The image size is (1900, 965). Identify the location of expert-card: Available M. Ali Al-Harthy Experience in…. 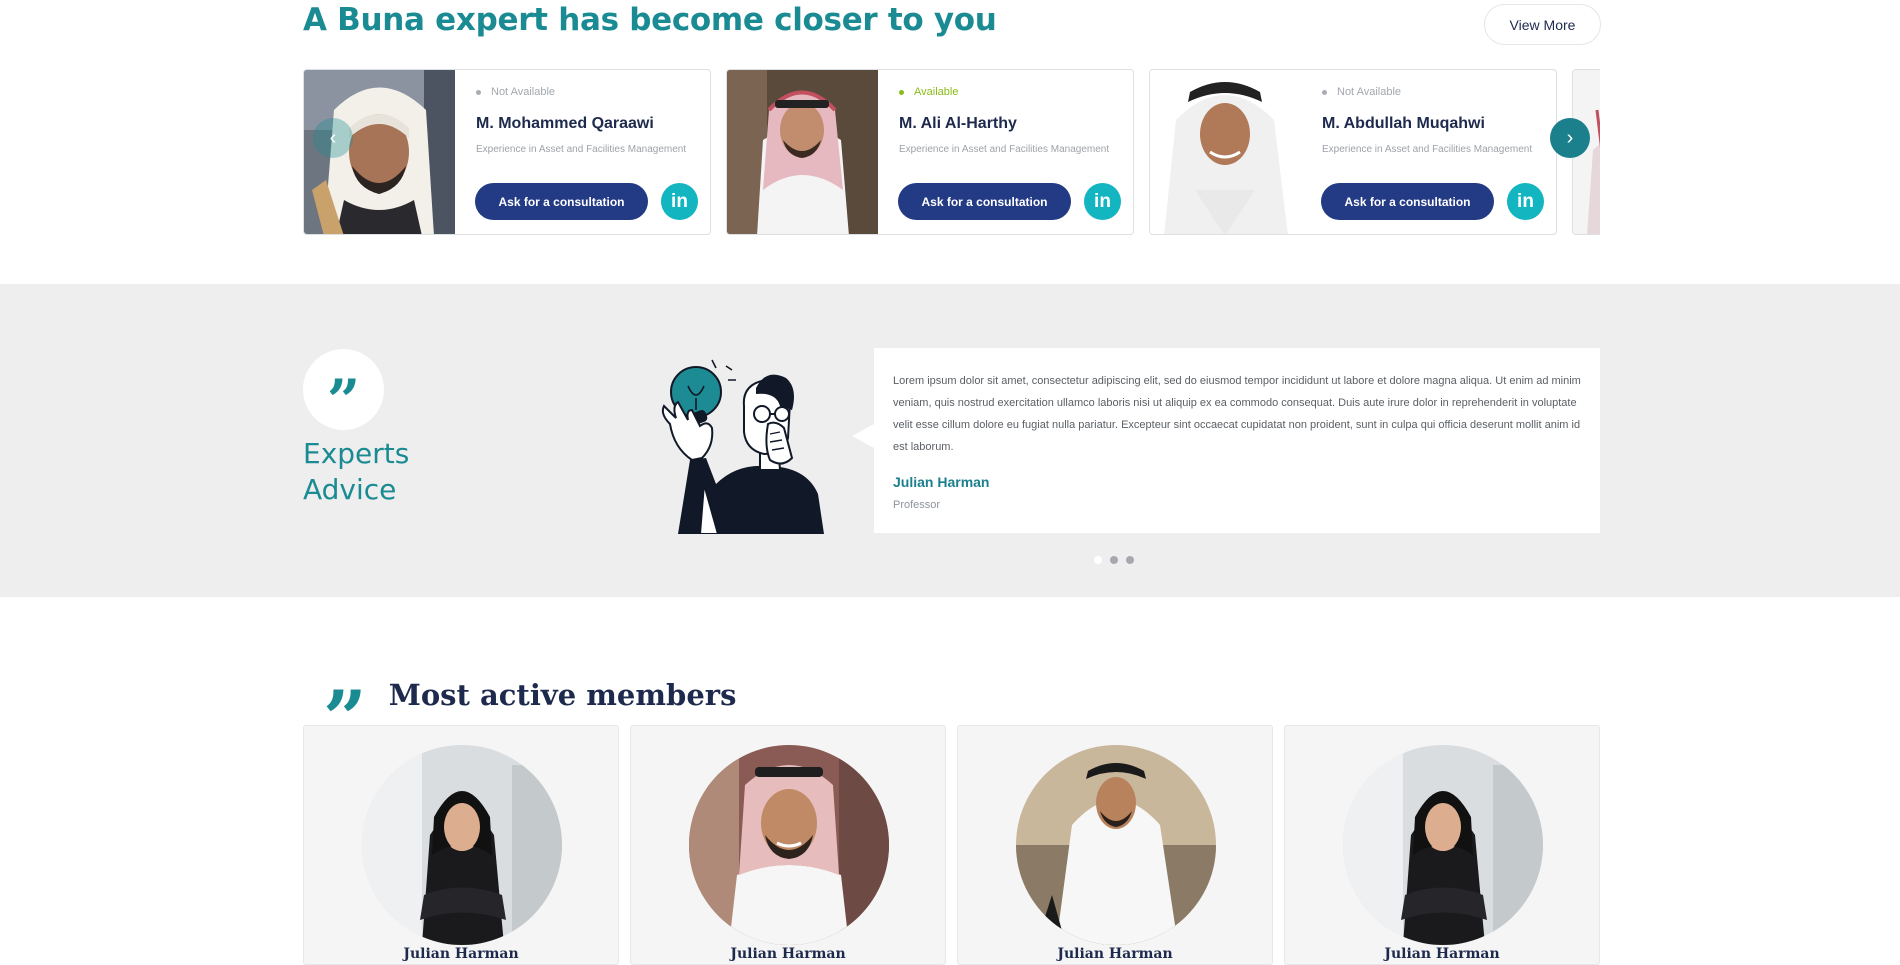
(930, 152).